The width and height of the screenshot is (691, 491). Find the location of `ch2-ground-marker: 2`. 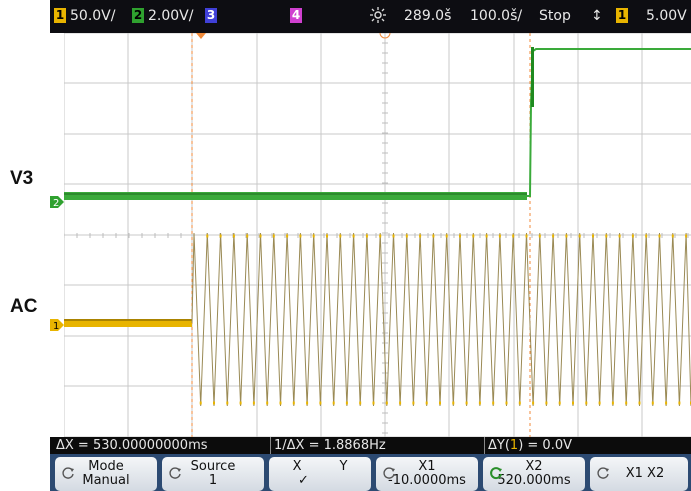

ch2-ground-marker: 2 is located at coordinates (57, 201).